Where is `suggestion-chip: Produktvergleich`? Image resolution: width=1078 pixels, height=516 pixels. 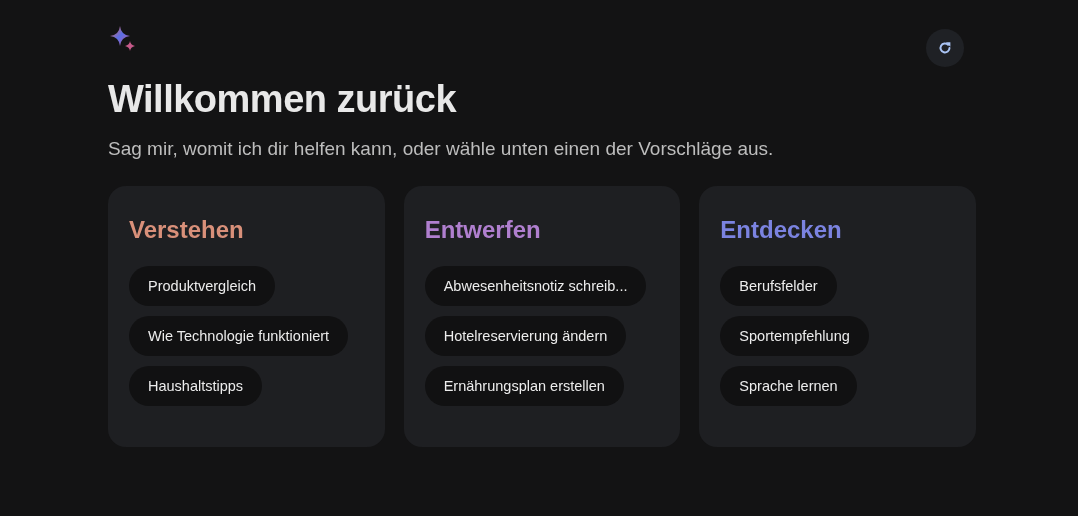
suggestion-chip: Produktvergleich is located at coordinates (202, 286).